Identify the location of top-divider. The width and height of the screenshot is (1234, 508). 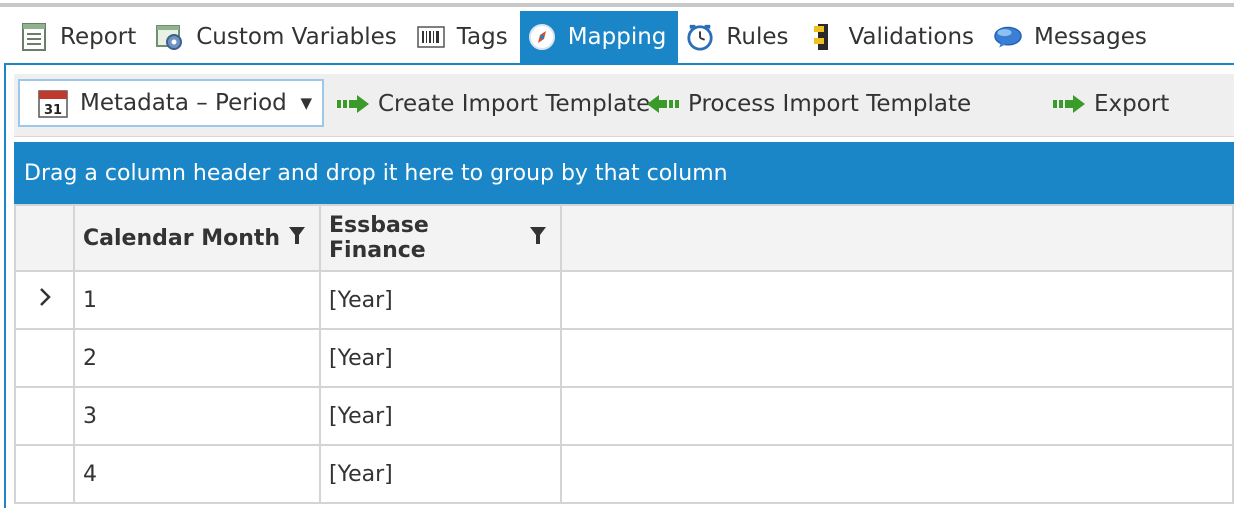
(617, 5).